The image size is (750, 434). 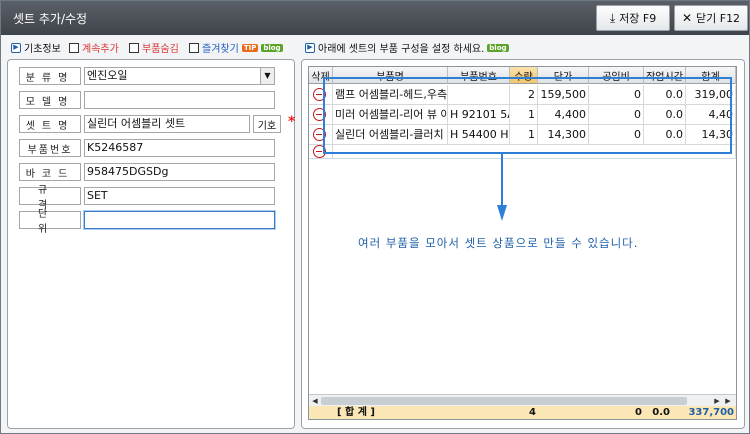 I want to click on favorites-label: 즐겨찾기, so click(x=220, y=49).